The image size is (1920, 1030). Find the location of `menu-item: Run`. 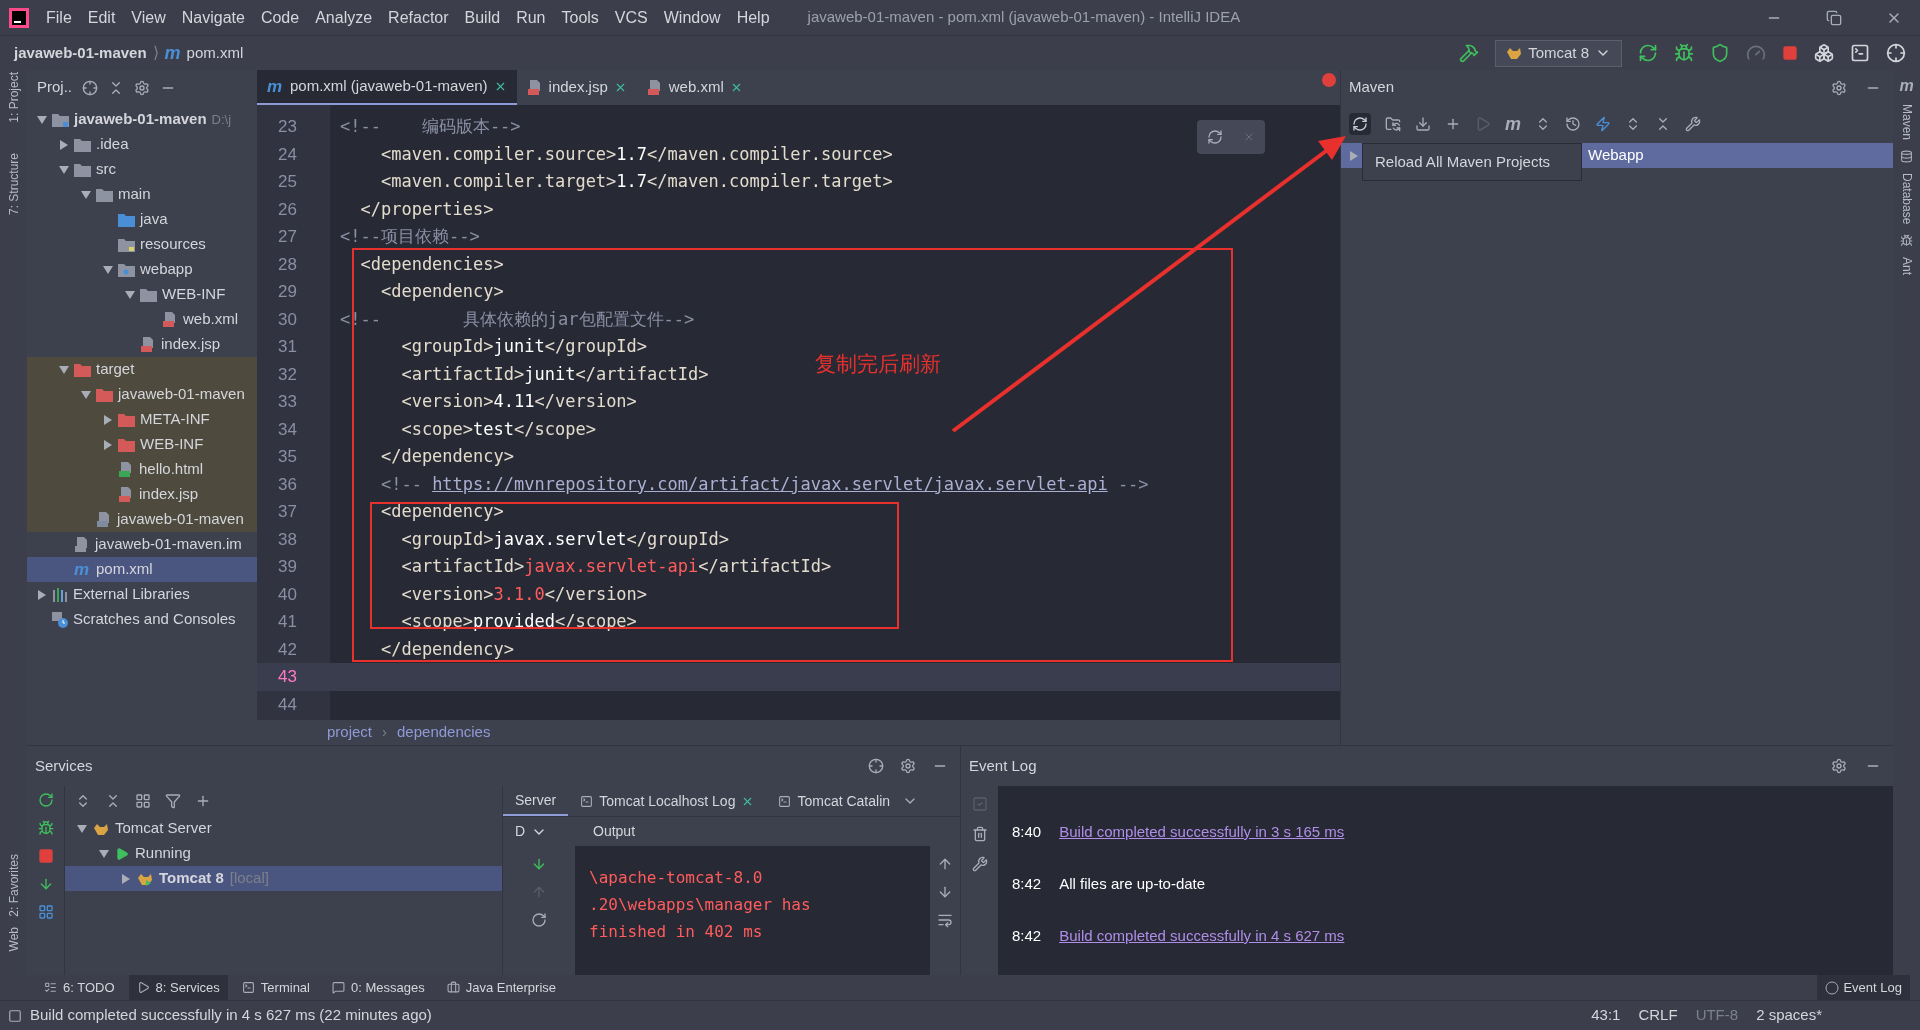

menu-item: Run is located at coordinates (531, 17).